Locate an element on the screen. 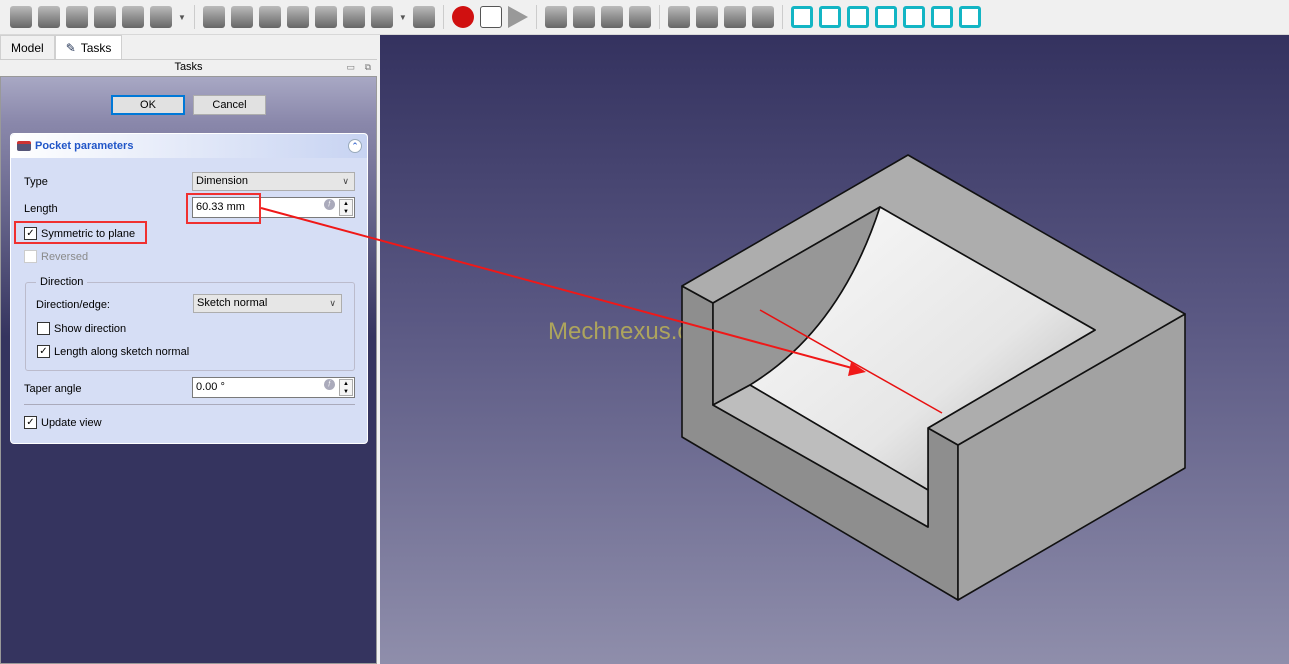  polar-pattern-icon is located at coordinates (734, 17).